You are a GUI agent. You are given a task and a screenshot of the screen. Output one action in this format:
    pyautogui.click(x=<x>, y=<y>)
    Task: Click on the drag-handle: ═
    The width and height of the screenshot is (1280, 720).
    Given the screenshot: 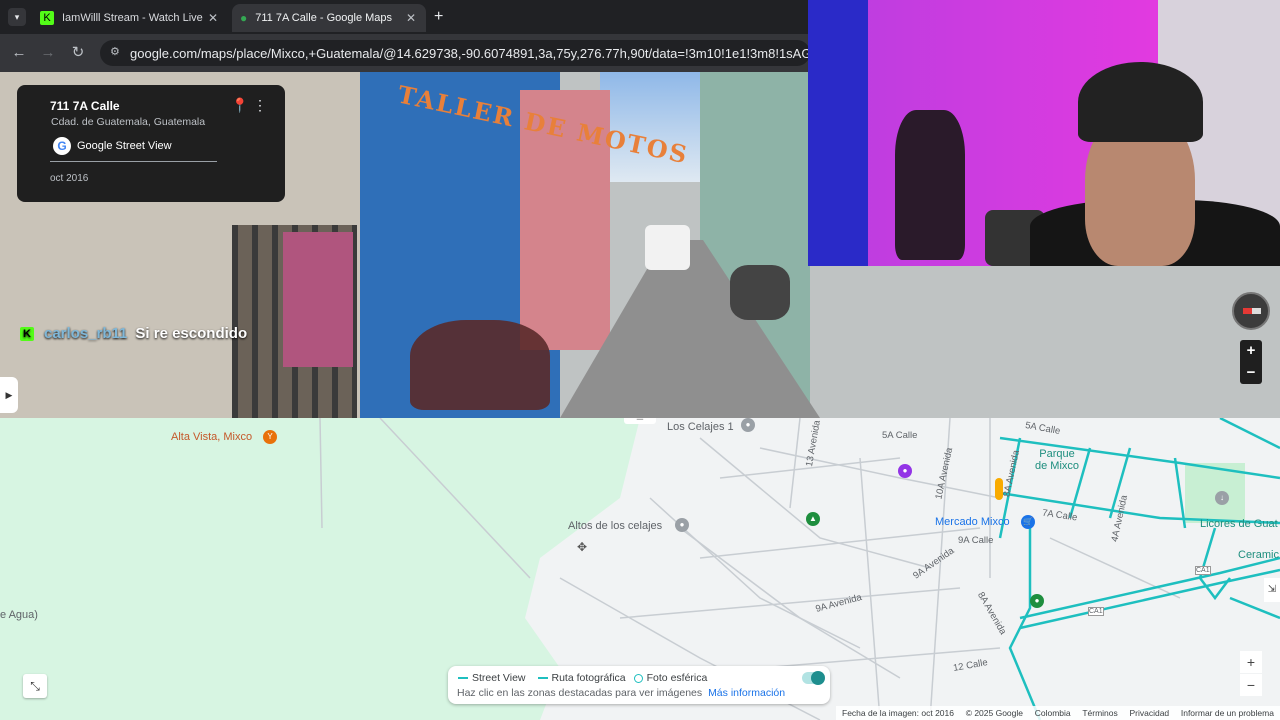 What is the action you would take?
    pyautogui.click(x=640, y=421)
    